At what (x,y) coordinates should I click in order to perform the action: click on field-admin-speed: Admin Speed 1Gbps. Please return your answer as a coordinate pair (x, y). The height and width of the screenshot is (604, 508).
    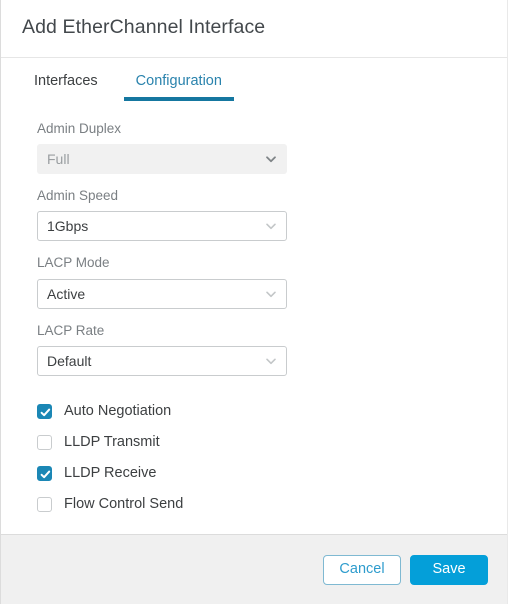
    Looking at the image, I should click on (272, 215).